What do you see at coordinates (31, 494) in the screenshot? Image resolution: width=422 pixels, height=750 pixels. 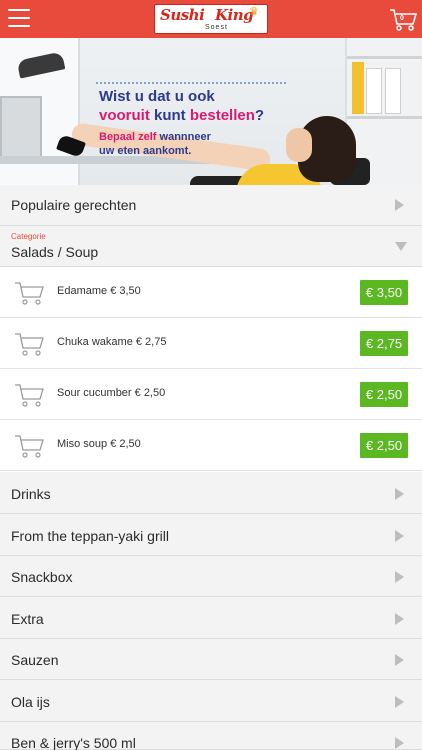 I see `category-label: Drinks` at bounding box center [31, 494].